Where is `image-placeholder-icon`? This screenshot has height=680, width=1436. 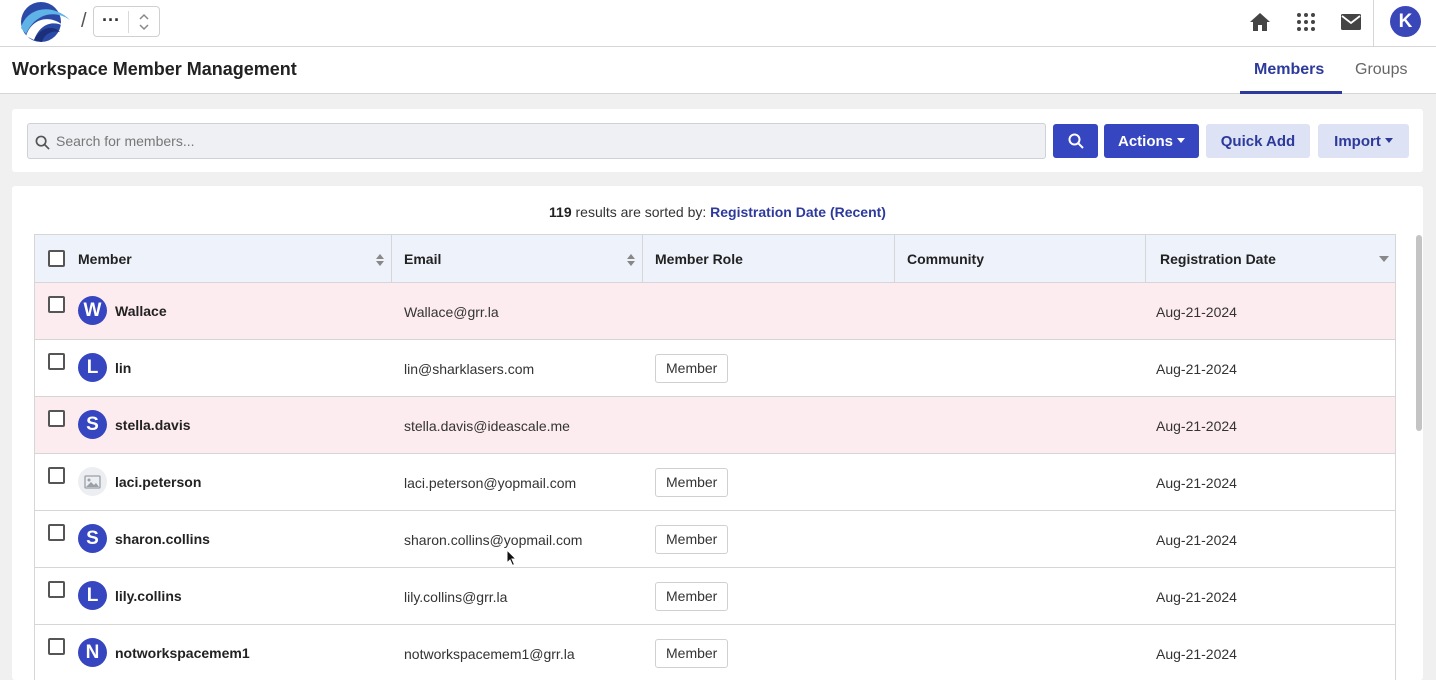 image-placeholder-icon is located at coordinates (92, 482).